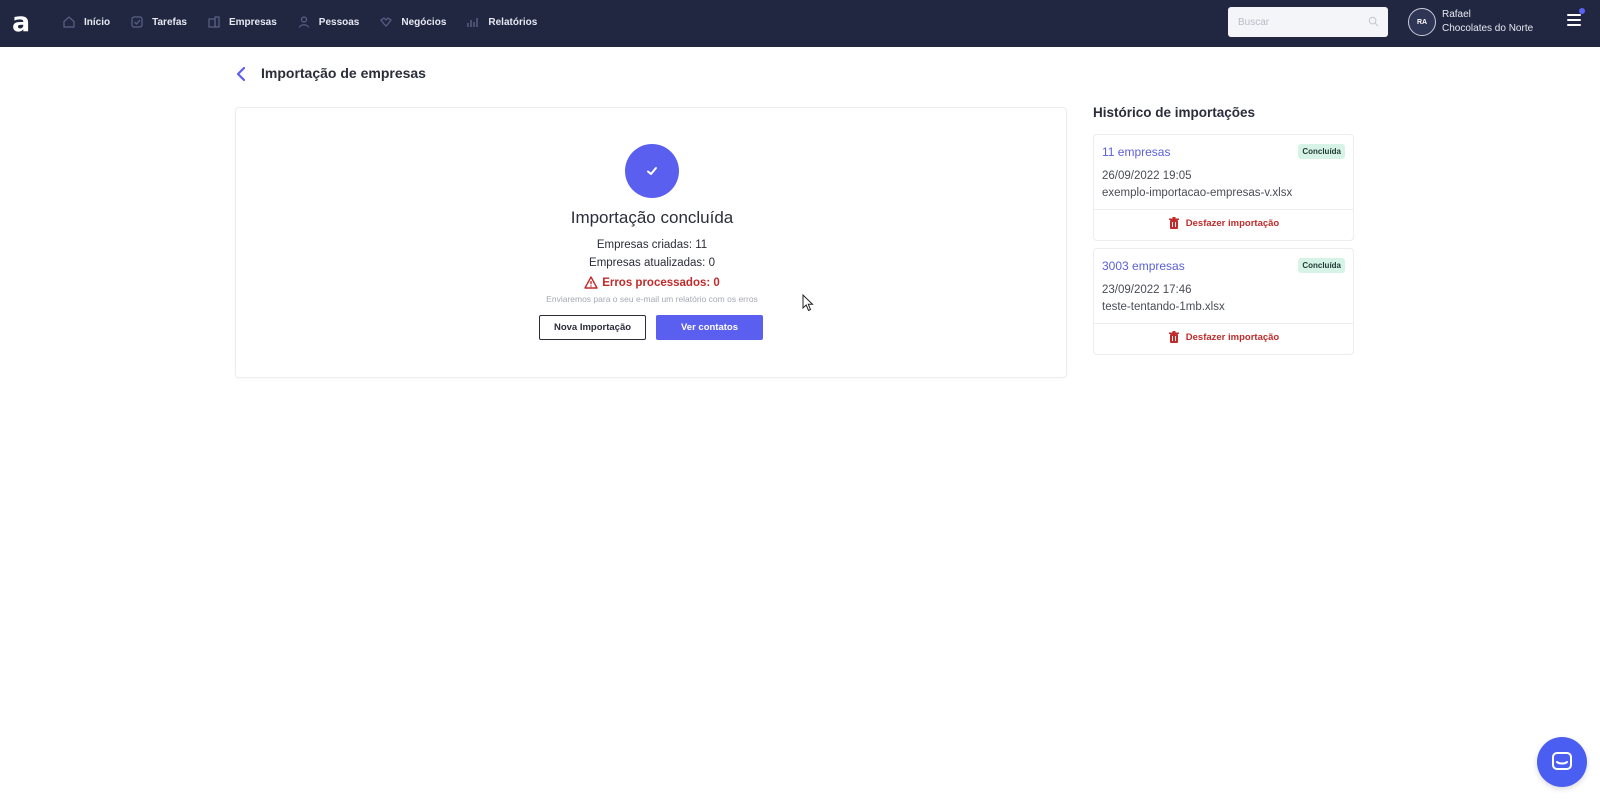 The width and height of the screenshot is (1600, 801). I want to click on history-date: 23/09/2022 17:46, so click(1147, 290).